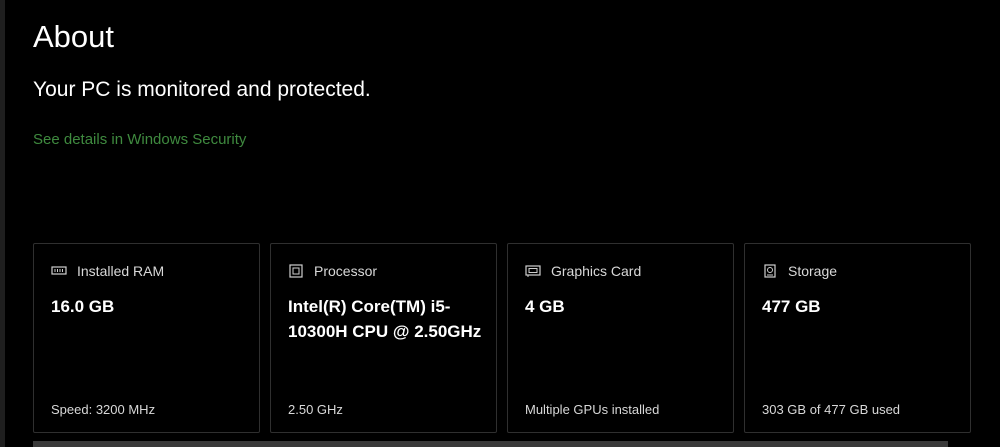 The image size is (1000, 447). I want to click on processor-icon, so click(296, 271).